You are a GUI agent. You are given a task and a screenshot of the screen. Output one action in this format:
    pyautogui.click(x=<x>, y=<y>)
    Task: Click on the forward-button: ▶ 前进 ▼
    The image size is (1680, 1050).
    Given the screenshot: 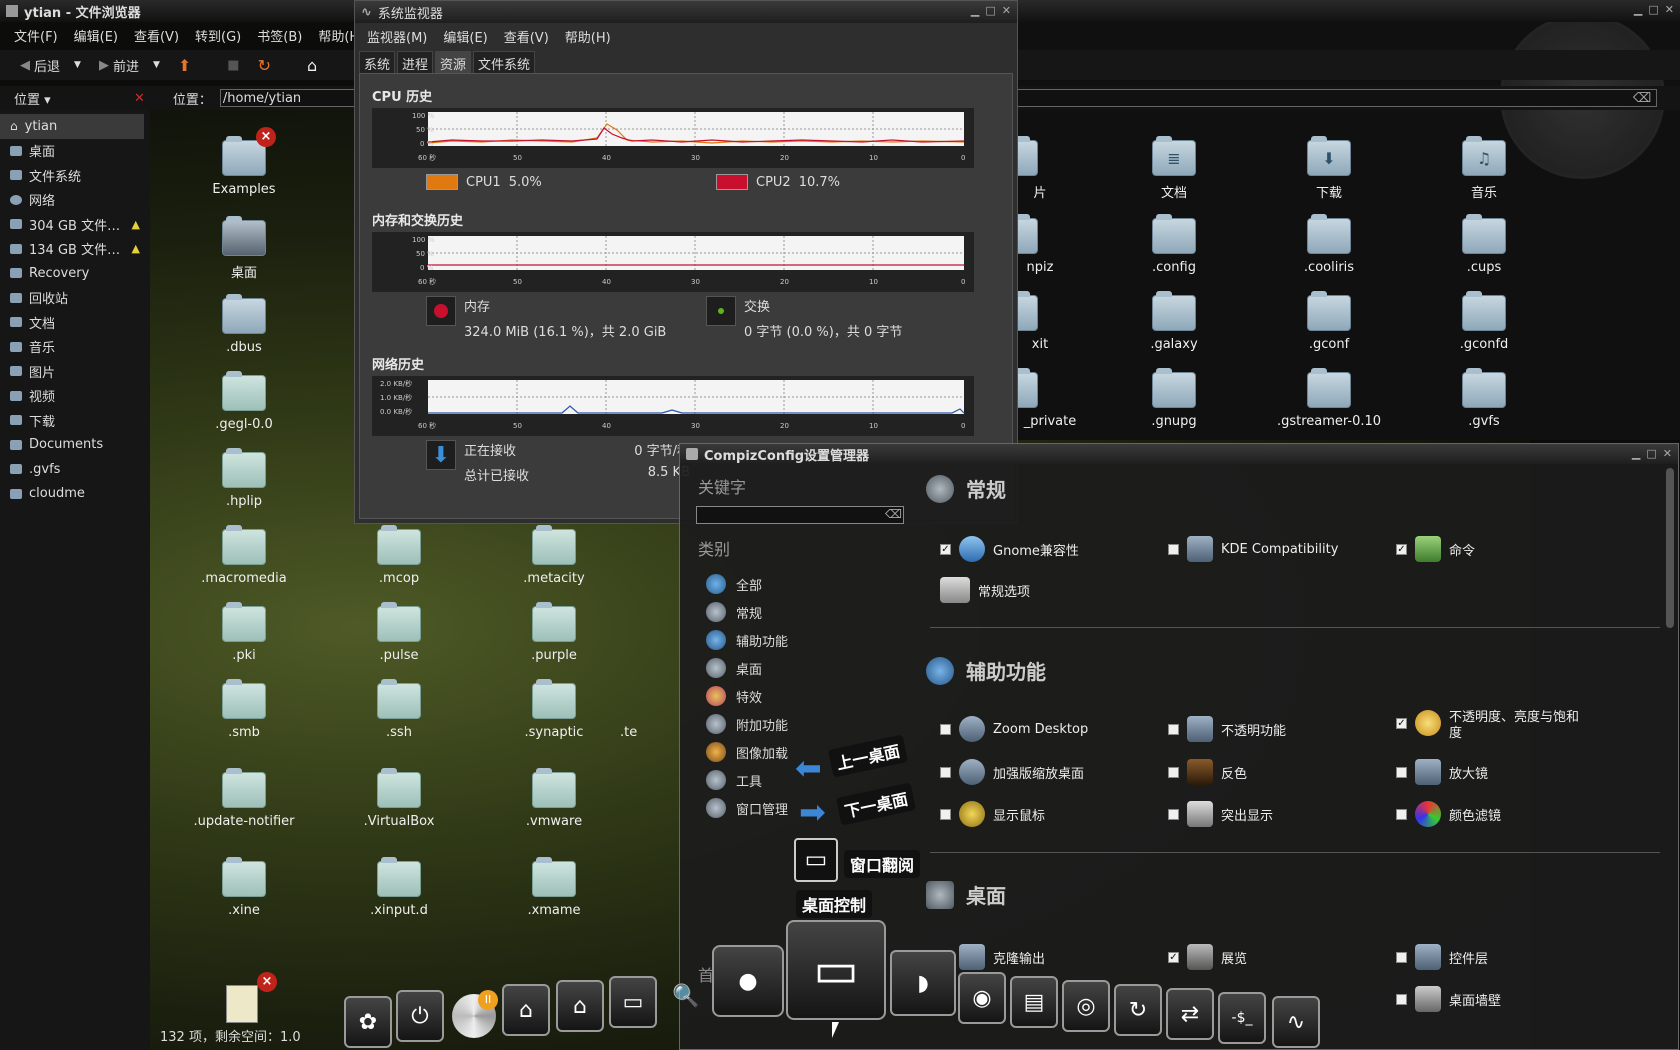 What is the action you would take?
    pyautogui.click(x=129, y=65)
    